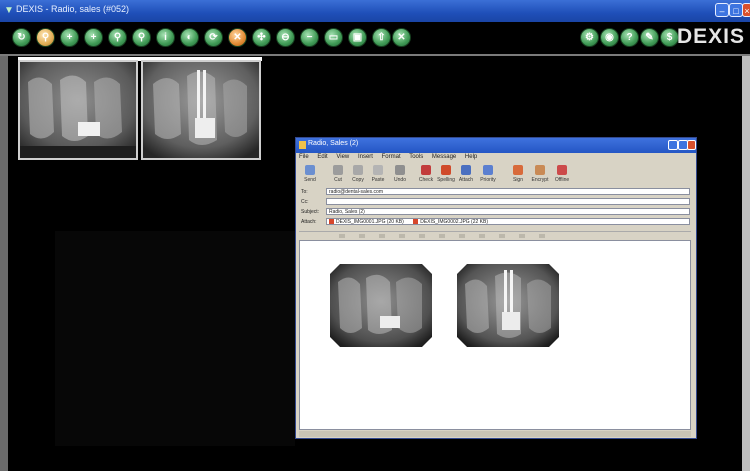 The width and height of the screenshot is (750, 471). What do you see at coordinates (426, 175) in the screenshot?
I see `check-button: Check` at bounding box center [426, 175].